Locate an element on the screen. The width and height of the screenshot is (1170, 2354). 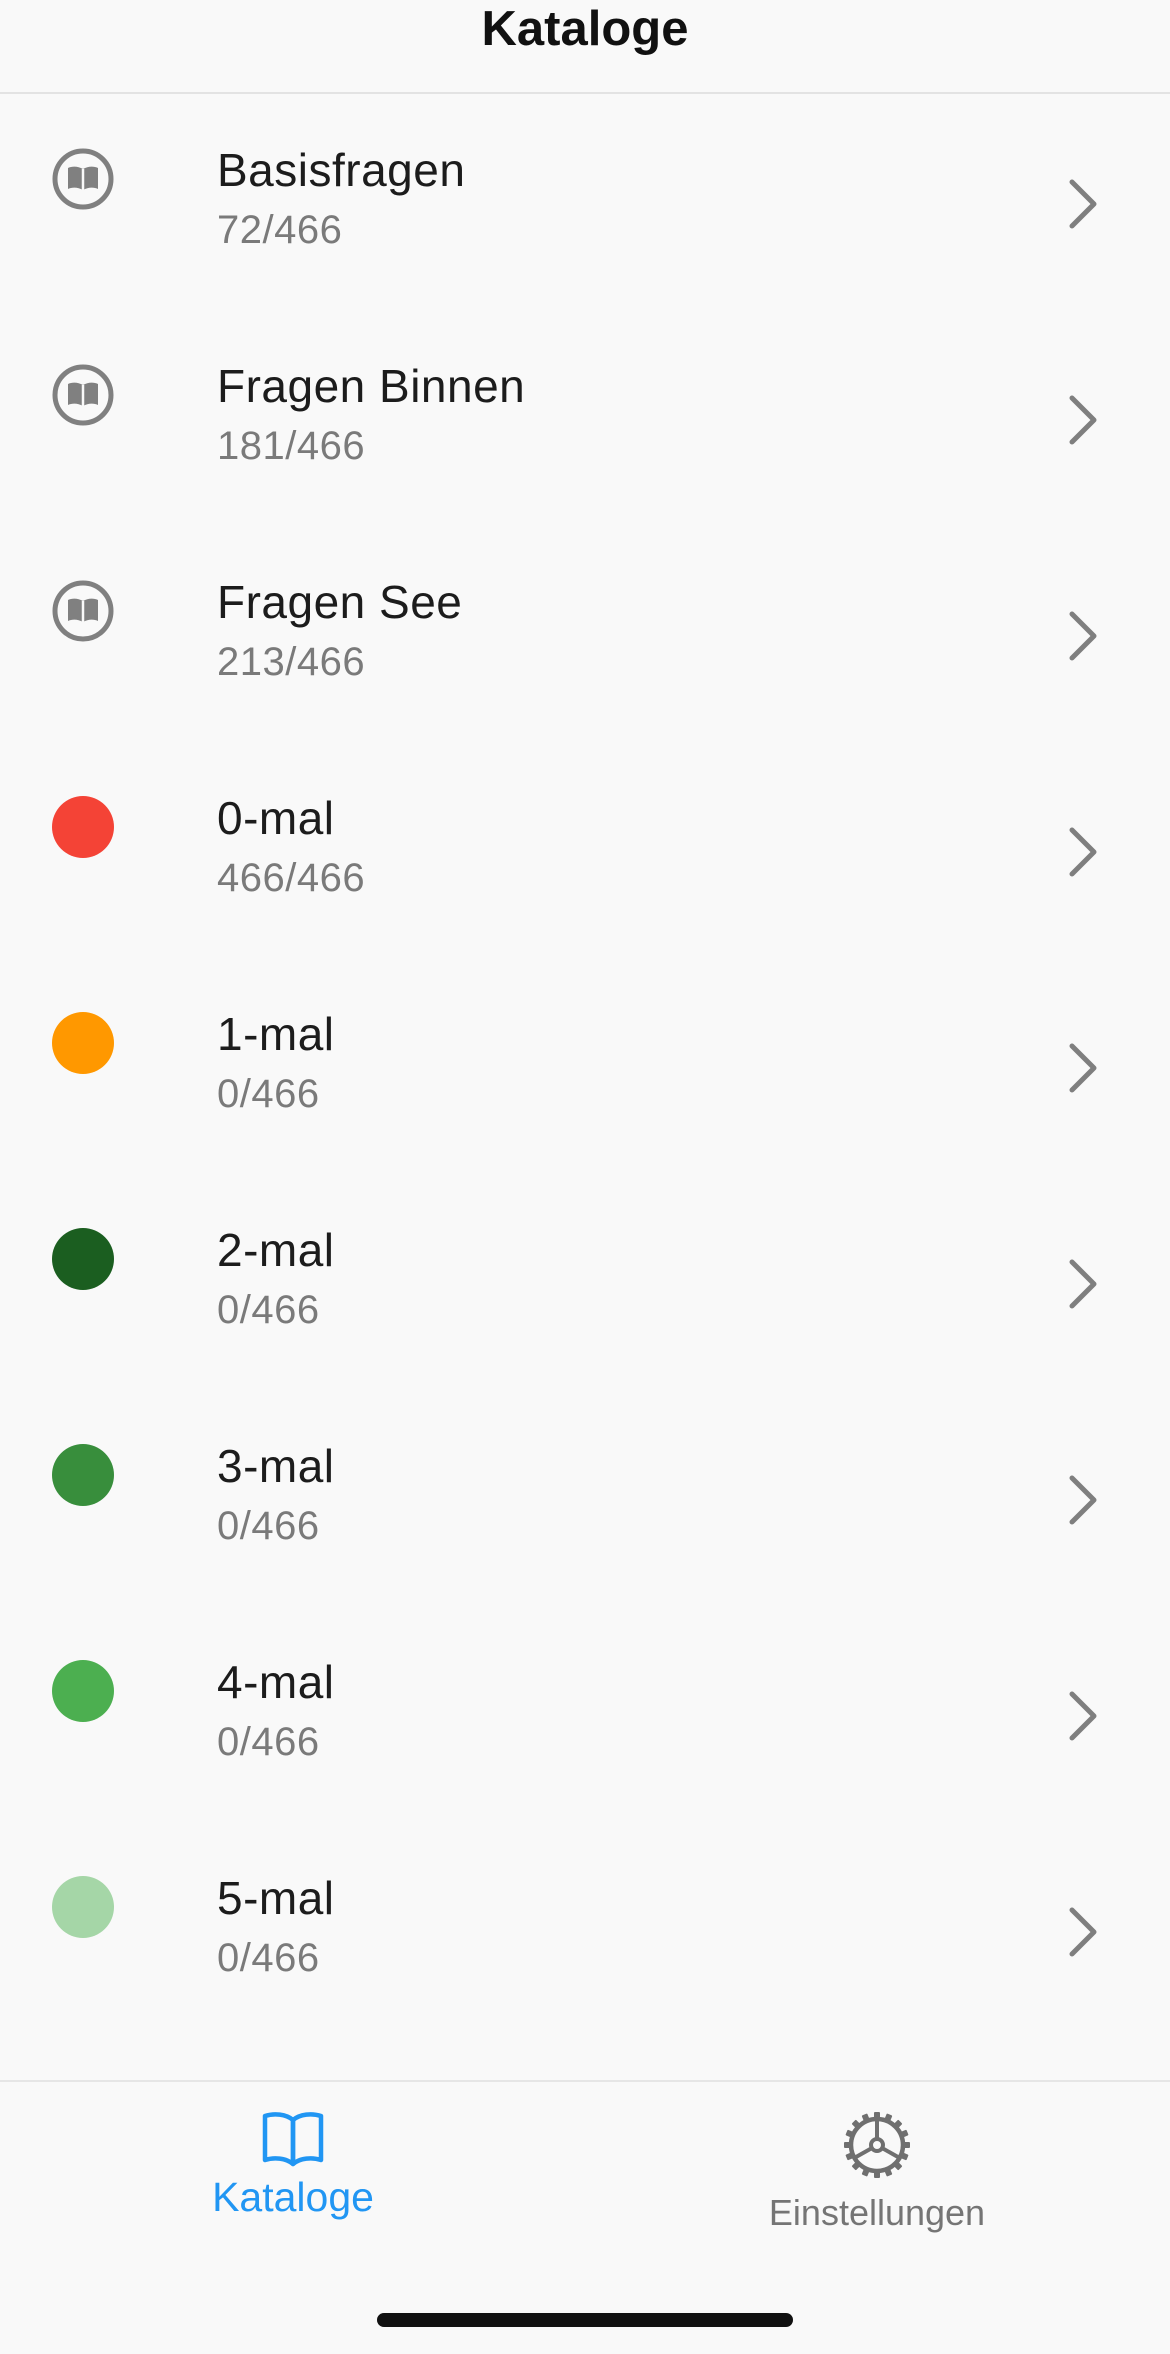
catalog-item-1-mal: 1-mal 0/466 is located at coordinates (585, 1066).